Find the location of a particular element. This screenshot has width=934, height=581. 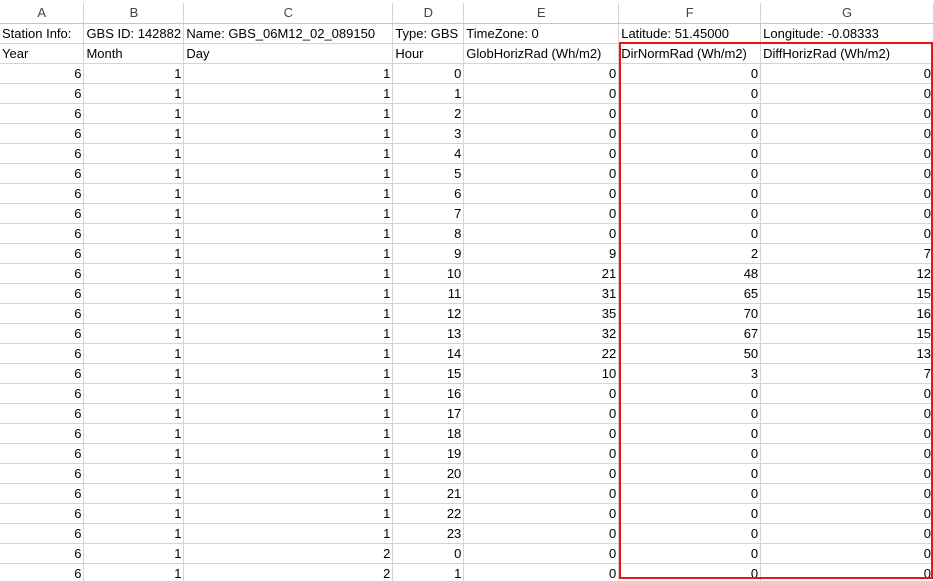

cell-field-hour: Hour is located at coordinates (428, 53).